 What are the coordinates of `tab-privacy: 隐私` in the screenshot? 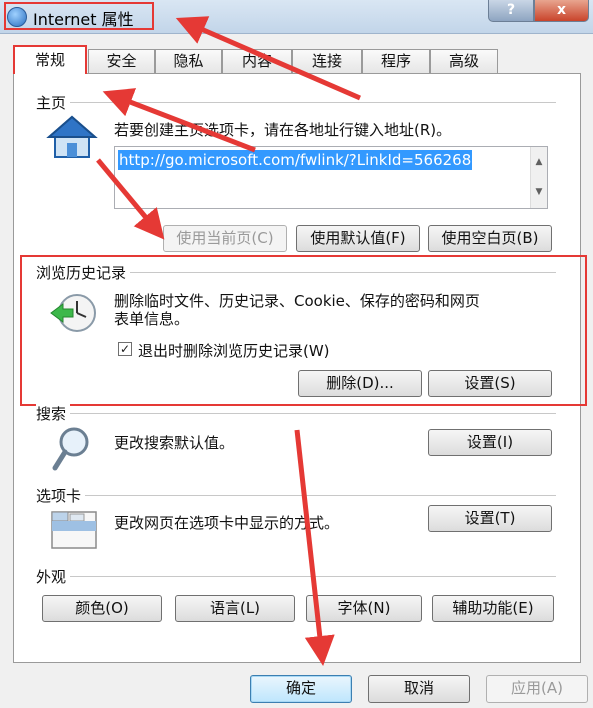 It's located at (188, 61).